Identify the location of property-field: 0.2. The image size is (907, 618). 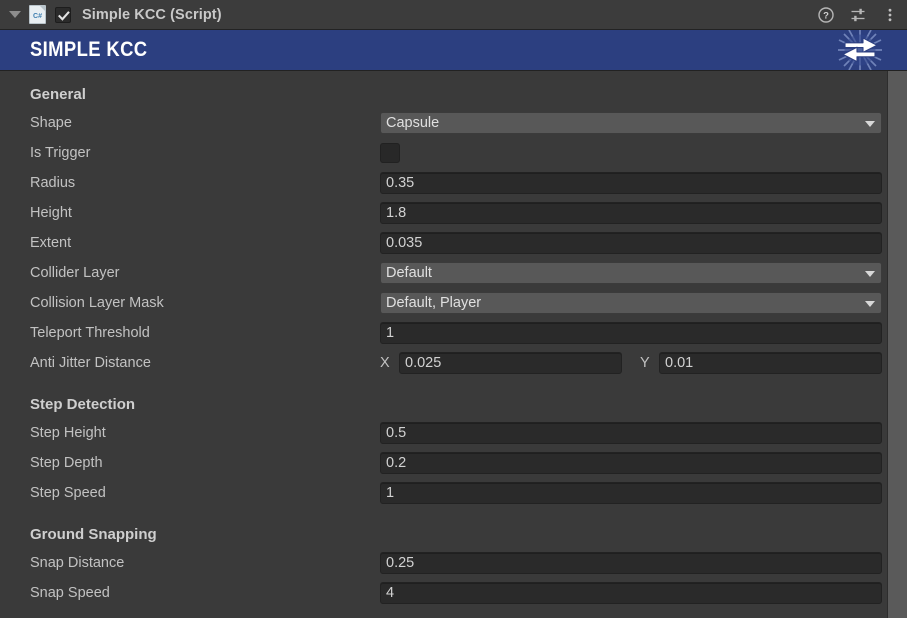
(643, 463).